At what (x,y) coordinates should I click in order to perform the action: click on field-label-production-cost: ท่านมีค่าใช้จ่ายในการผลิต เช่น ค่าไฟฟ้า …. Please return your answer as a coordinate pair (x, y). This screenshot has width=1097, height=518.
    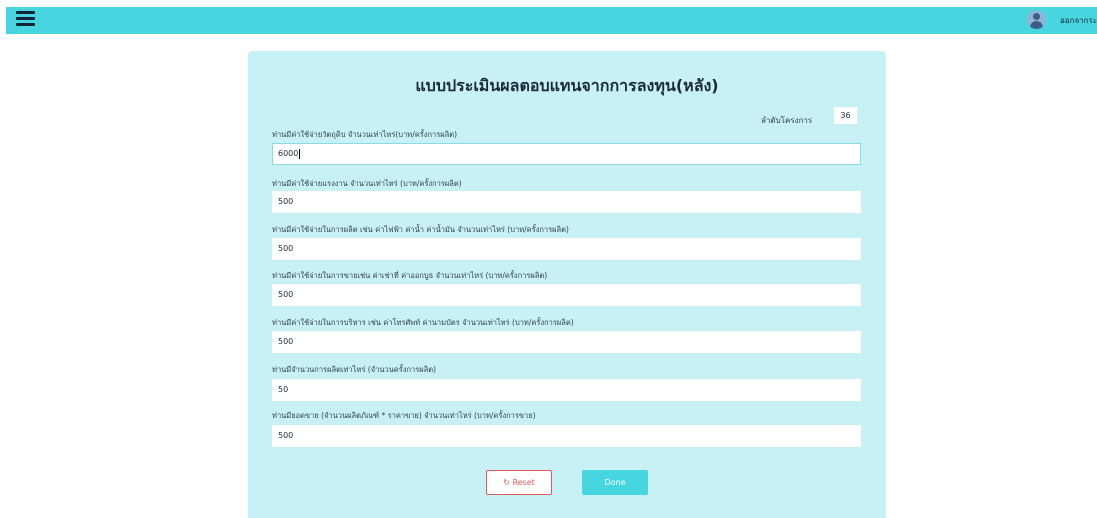
    Looking at the image, I should click on (420, 229).